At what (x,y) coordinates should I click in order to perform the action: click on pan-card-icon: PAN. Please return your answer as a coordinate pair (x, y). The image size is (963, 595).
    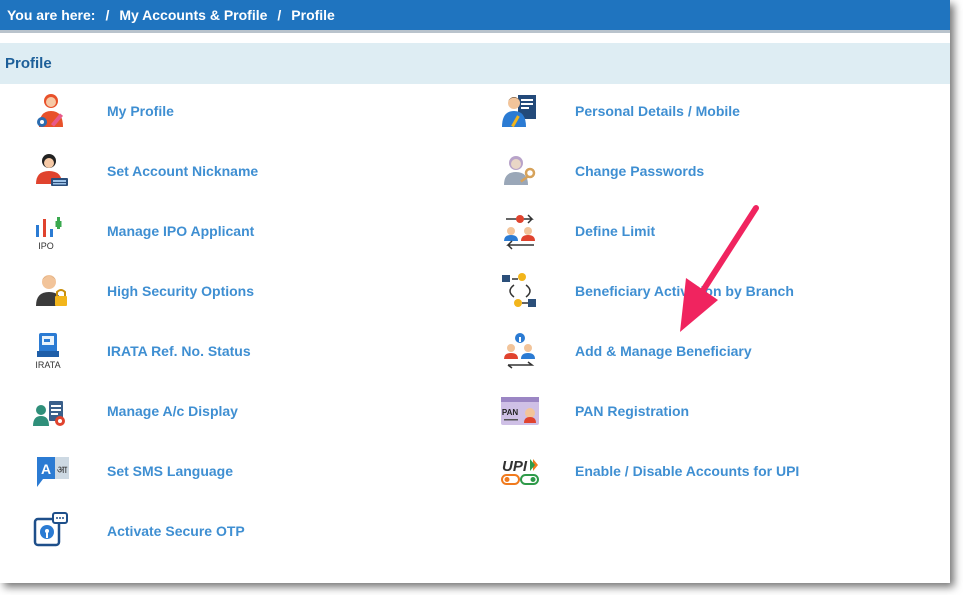
    Looking at the image, I should click on (520, 411).